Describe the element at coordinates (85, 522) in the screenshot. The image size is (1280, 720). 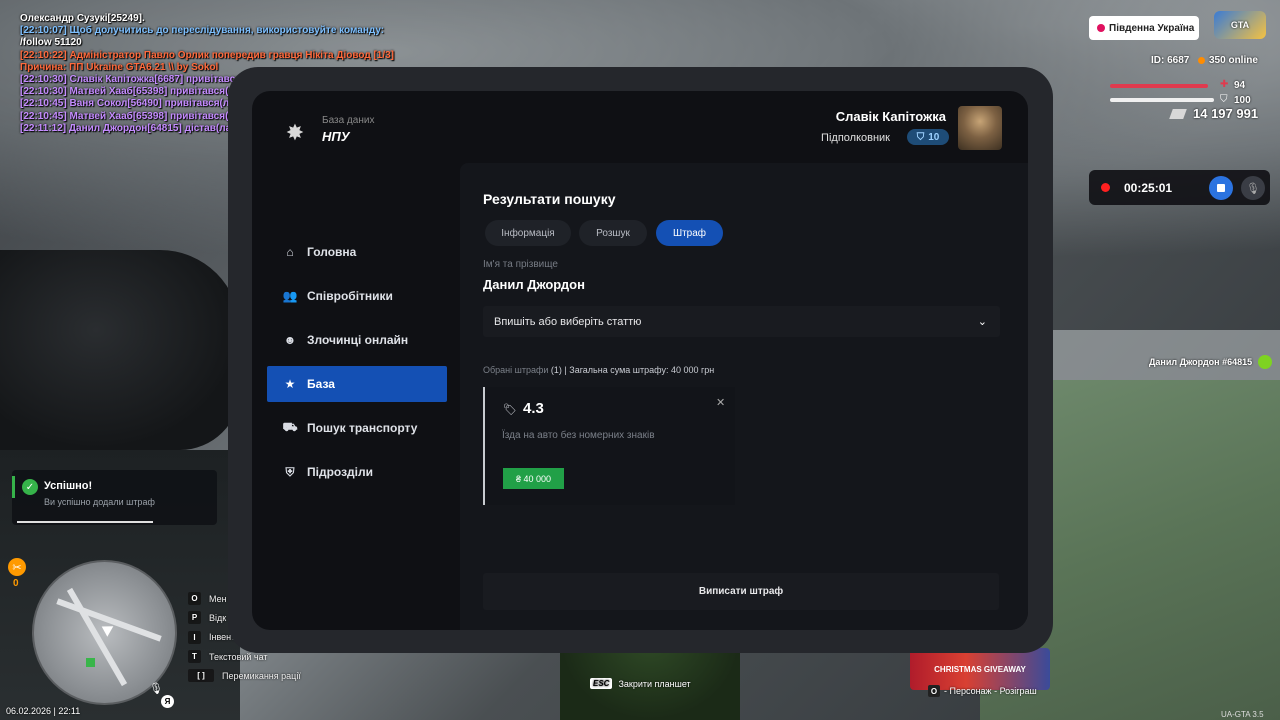
I see `notif-progress` at that location.